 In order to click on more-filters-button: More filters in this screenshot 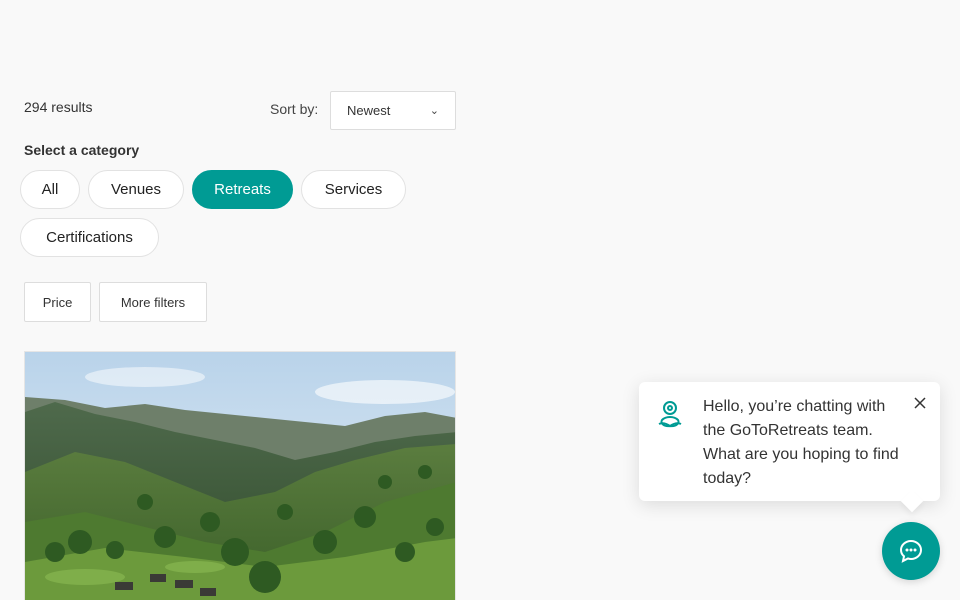, I will do `click(153, 302)`.